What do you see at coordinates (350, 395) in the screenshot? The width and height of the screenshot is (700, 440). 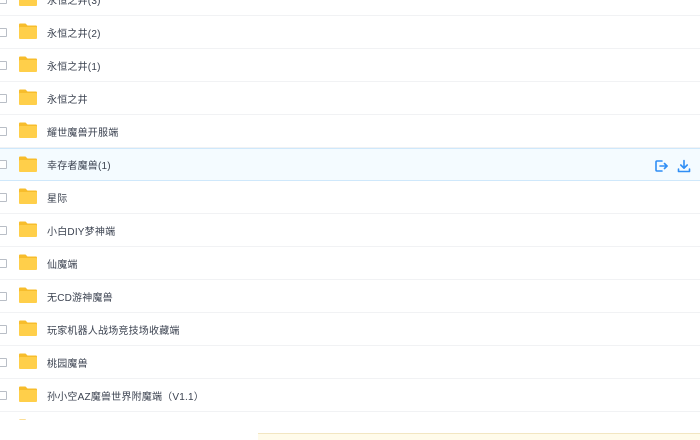 I see `file-row: 孙小空AZ魔兽世界附魔端（V1.1）` at bounding box center [350, 395].